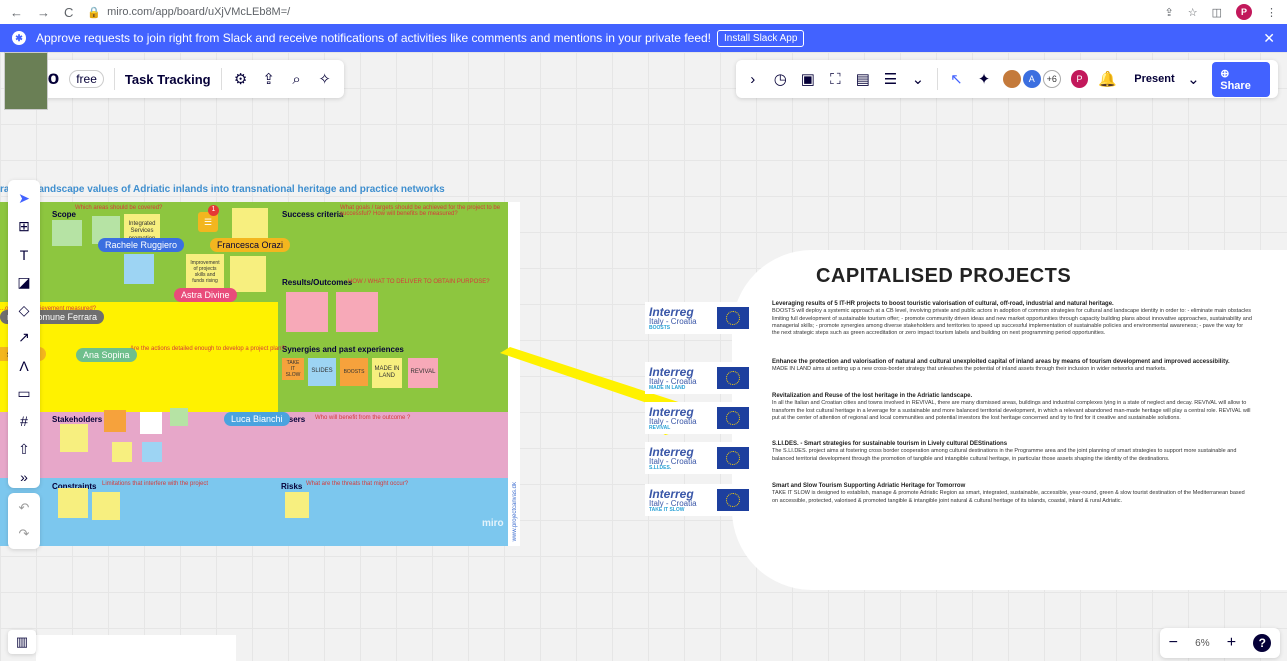  What do you see at coordinates (86, 79) in the screenshot?
I see `plan-badge: free` at bounding box center [86, 79].